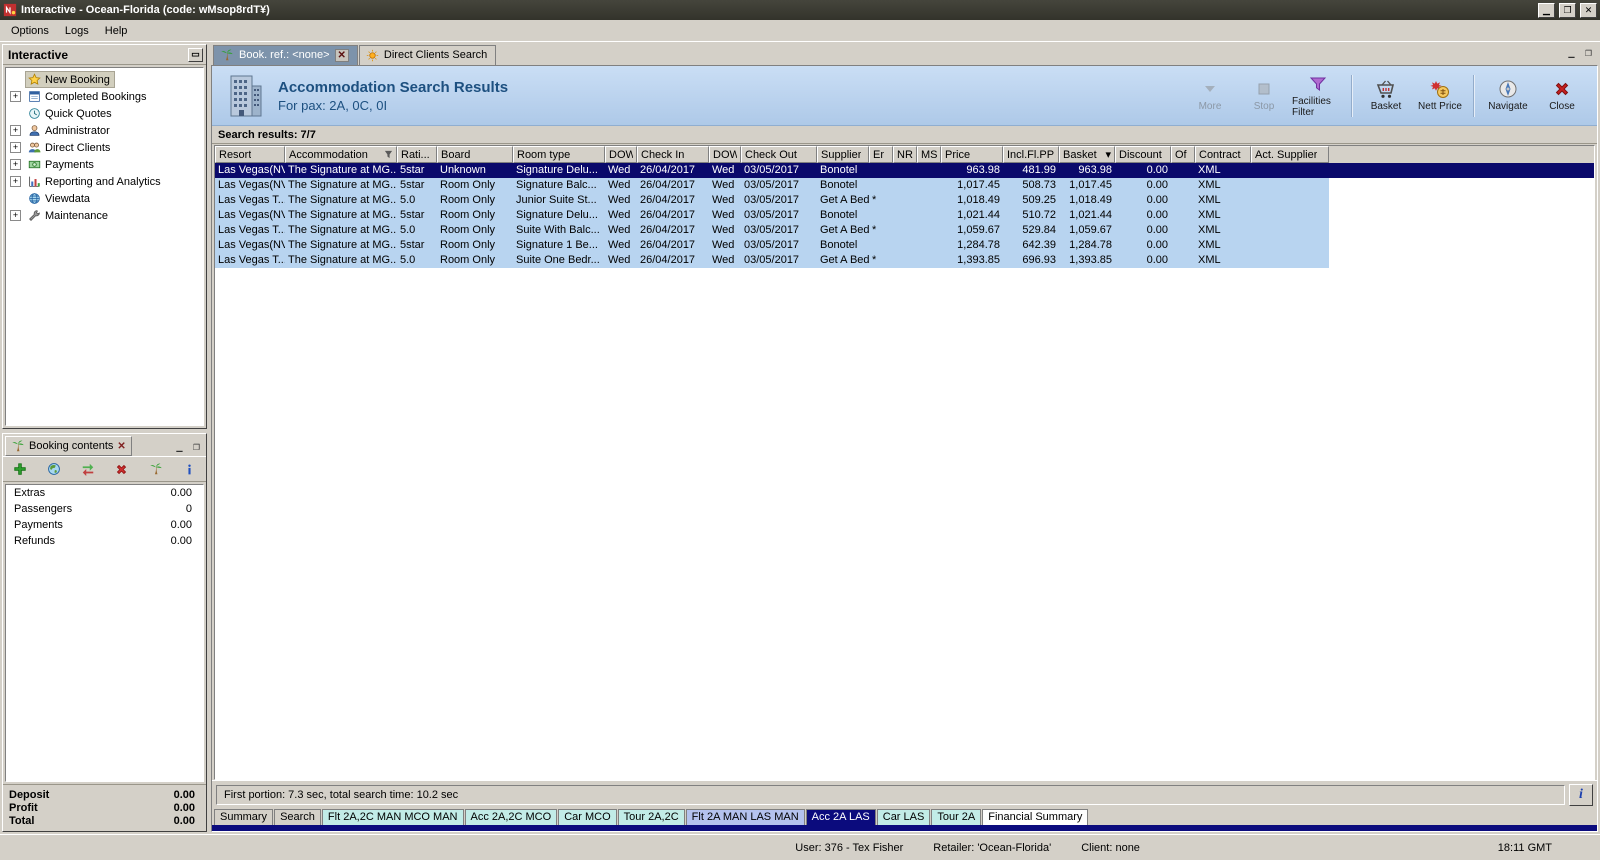 The image size is (1600, 860). I want to click on window-close-button: ✕, so click(1588, 10).